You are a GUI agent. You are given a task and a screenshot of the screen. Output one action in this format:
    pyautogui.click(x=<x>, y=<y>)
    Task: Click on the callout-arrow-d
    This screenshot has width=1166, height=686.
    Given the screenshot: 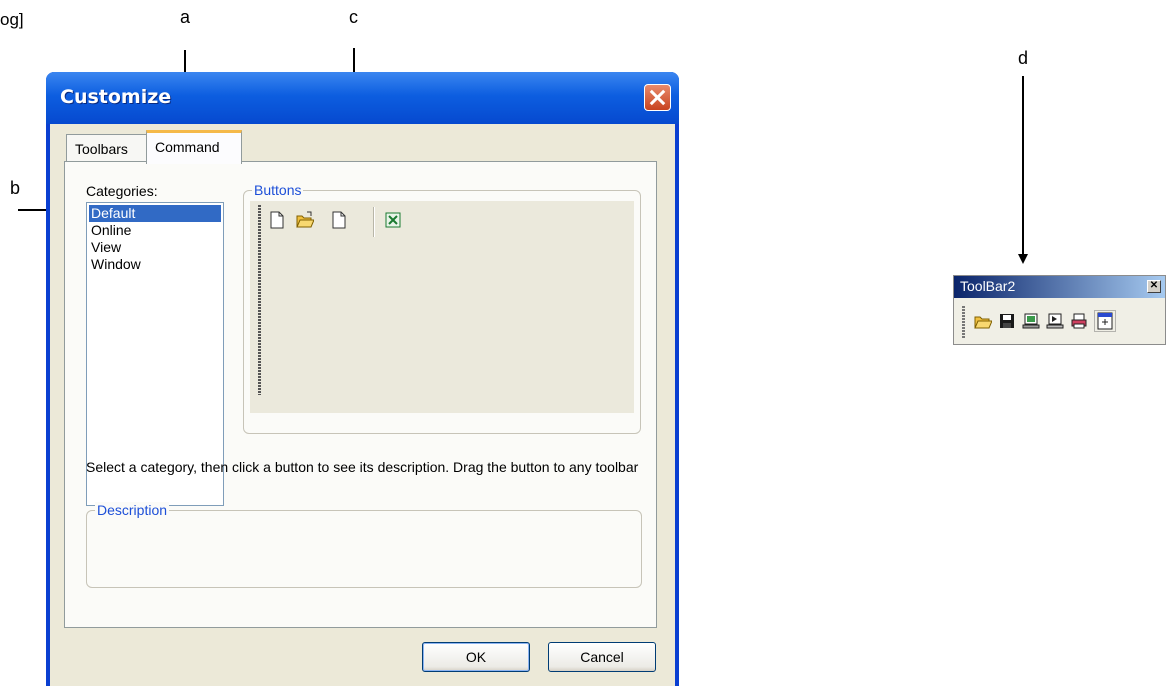 What is the action you would take?
    pyautogui.click(x=1023, y=259)
    